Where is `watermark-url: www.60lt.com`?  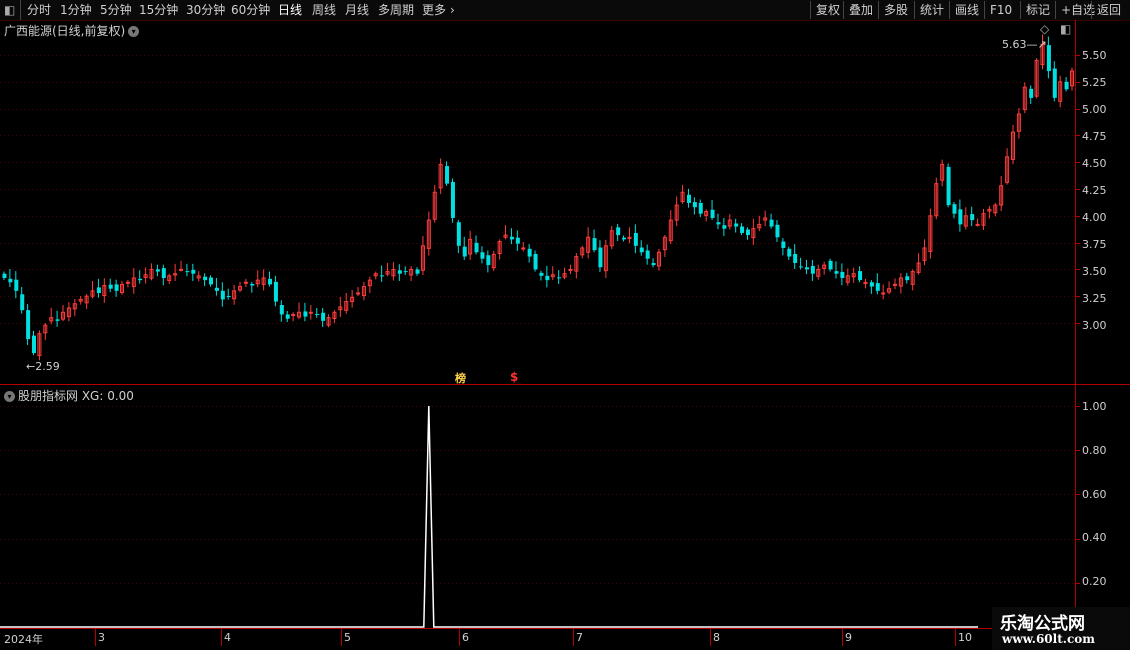 watermark-url: www.60lt.com is located at coordinates (1048, 639).